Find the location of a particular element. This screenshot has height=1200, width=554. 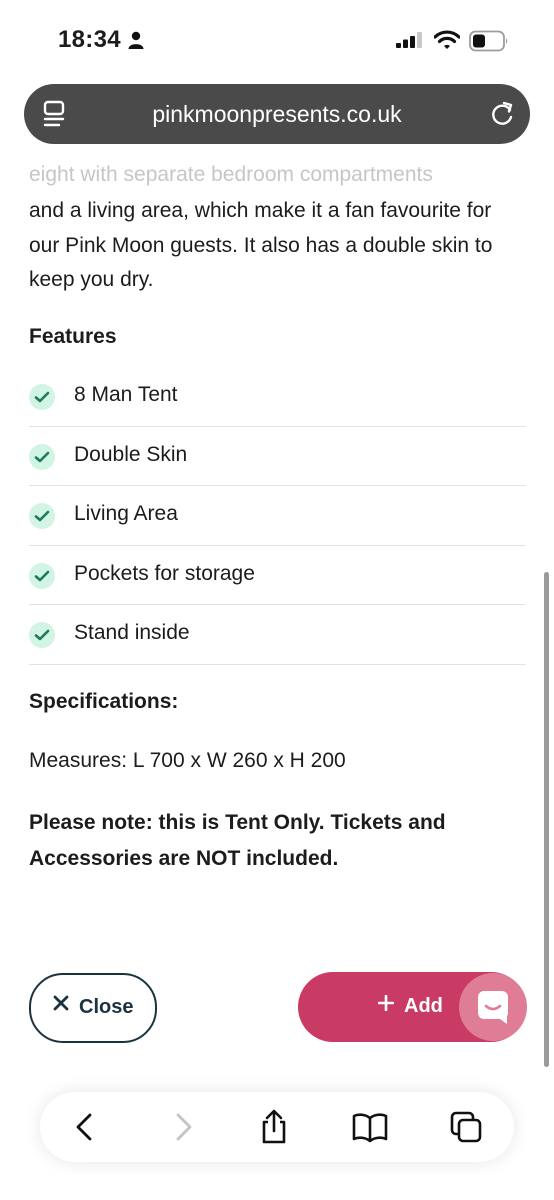

address-bar: pinkmoonpresents.co.uk is located at coordinates (277, 114).